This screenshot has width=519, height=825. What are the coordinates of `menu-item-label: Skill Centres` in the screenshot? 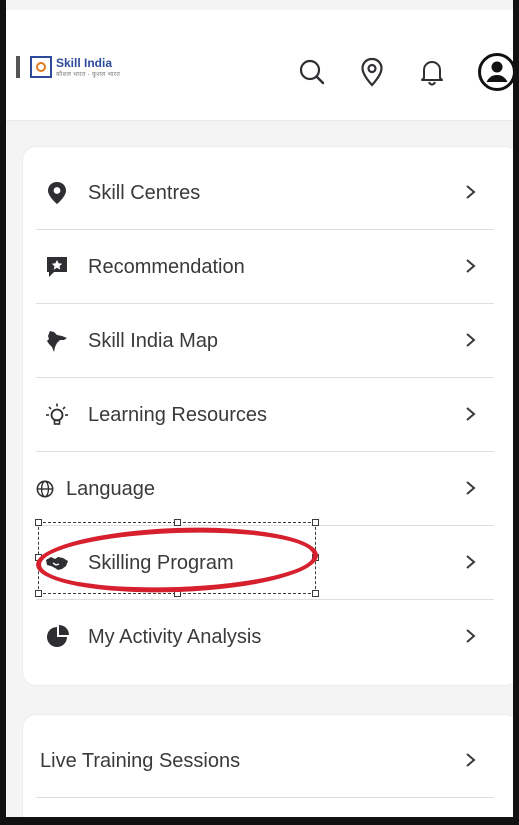 It's located at (144, 192).